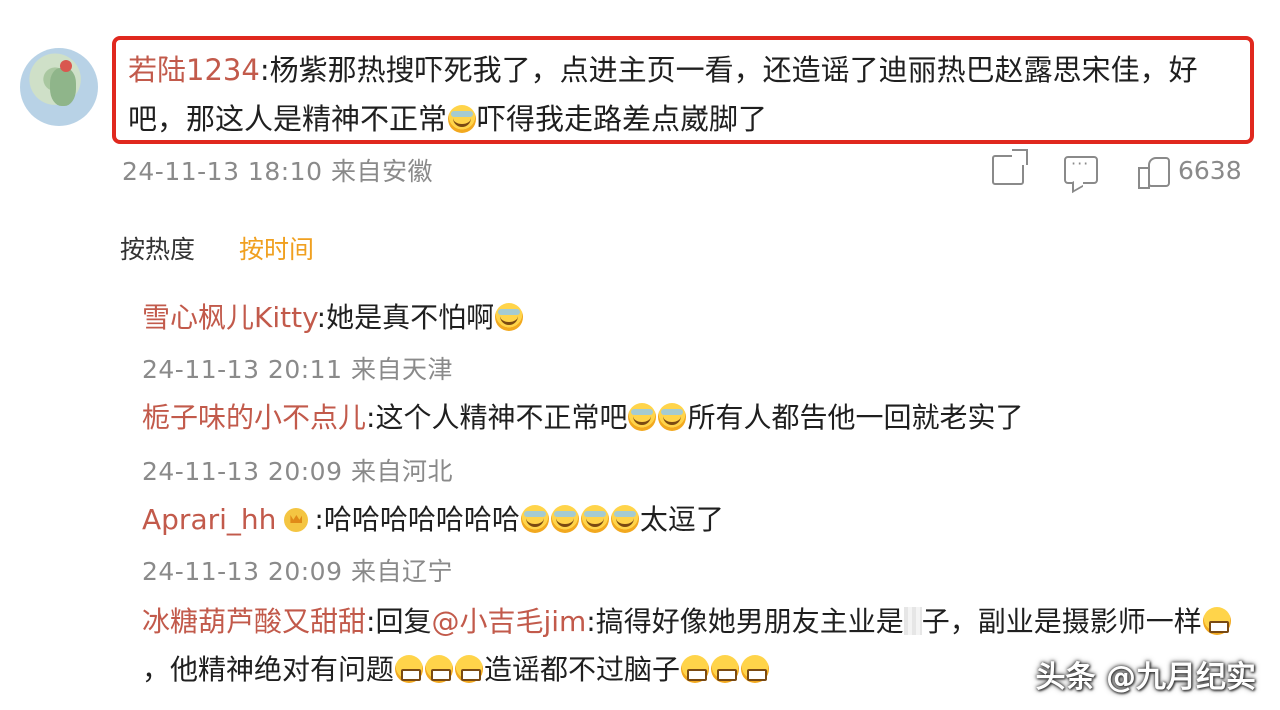 The height and width of the screenshot is (710, 1280). I want to click on sort-bar: 按热度 按时间, so click(217, 248).